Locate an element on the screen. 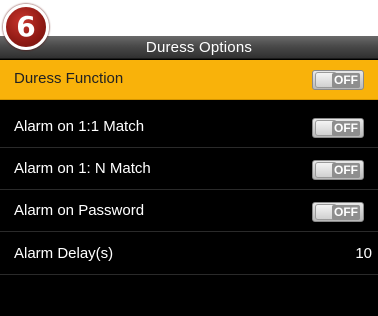 The height and width of the screenshot is (316, 378). menu-row-alarm-1-n-match: Alarm on 1: N Match OFF is located at coordinates (189, 170).